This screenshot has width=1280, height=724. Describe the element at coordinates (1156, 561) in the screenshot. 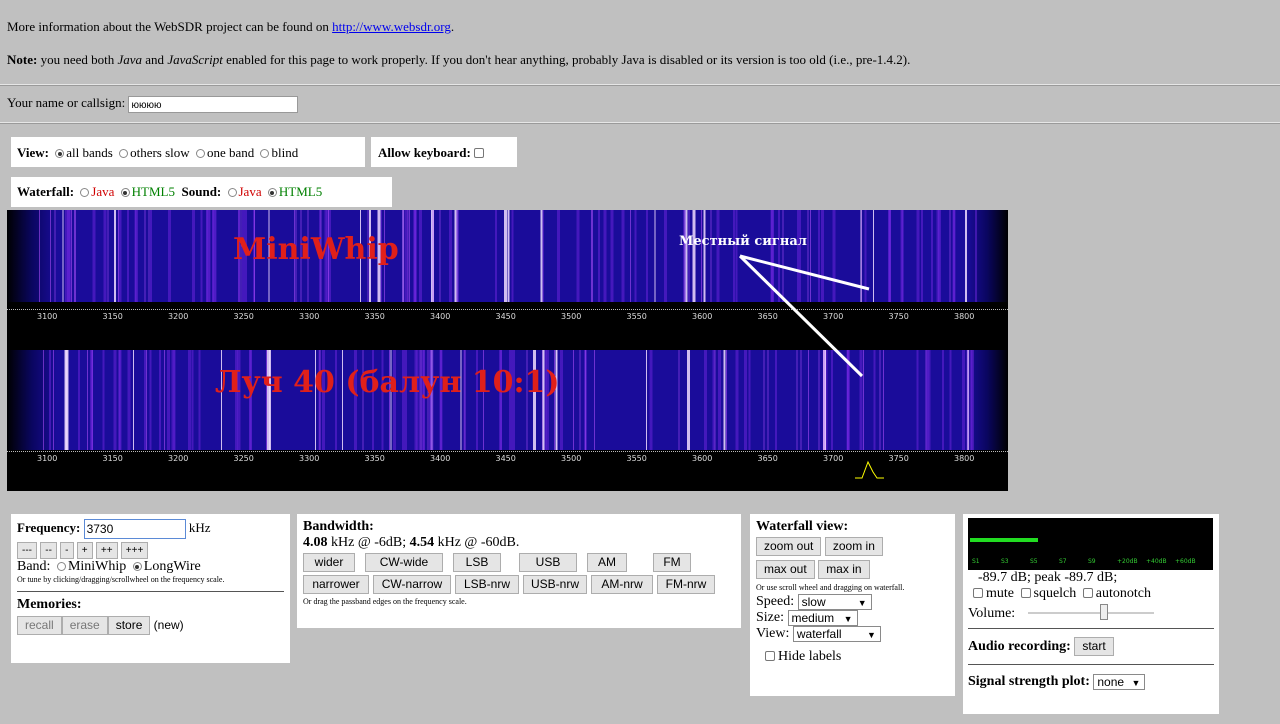

I see `s-meter-tick: +40dB` at that location.